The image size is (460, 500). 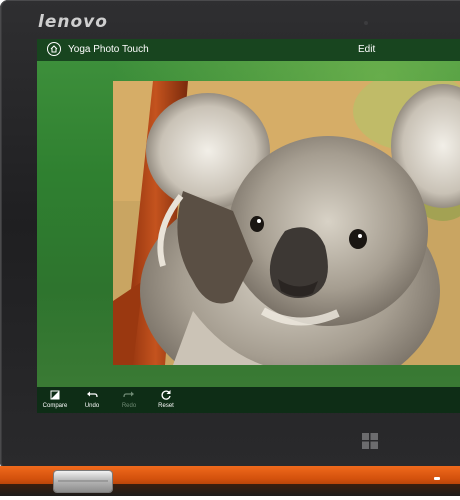 I want to click on redo-label: Redo, so click(x=129, y=406).